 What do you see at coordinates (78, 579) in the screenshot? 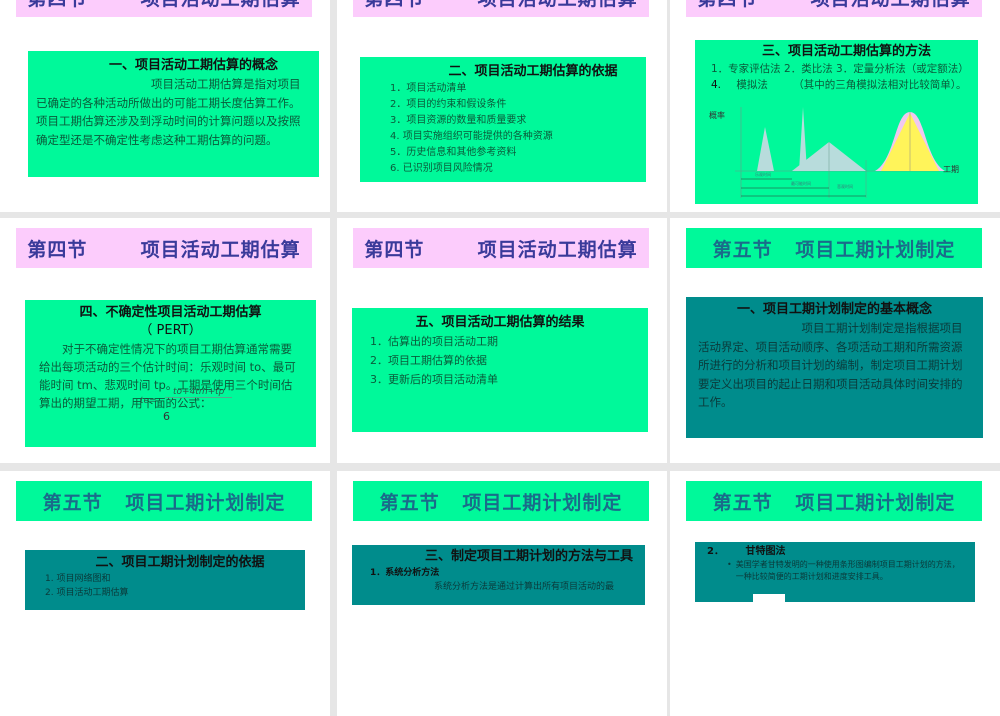
I see `list-item: 1. 项目网络图和` at bounding box center [78, 579].